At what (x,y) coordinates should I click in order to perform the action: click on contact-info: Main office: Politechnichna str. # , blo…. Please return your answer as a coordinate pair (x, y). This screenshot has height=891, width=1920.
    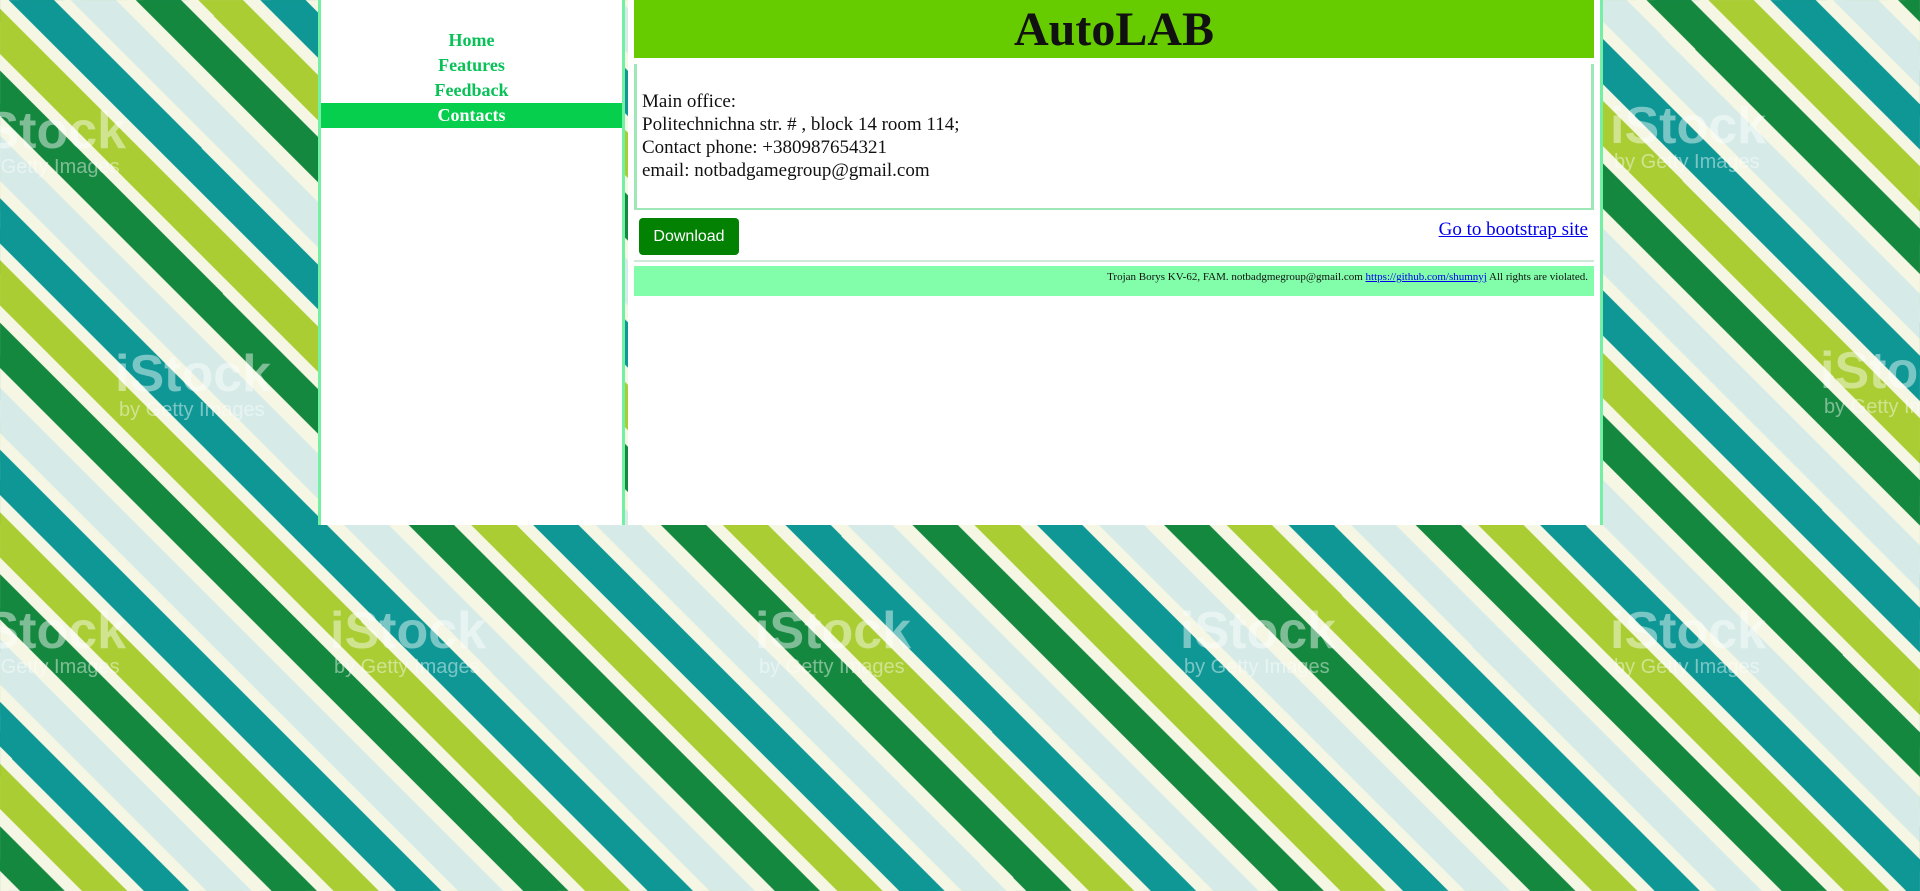
    Looking at the image, I should click on (1114, 137).